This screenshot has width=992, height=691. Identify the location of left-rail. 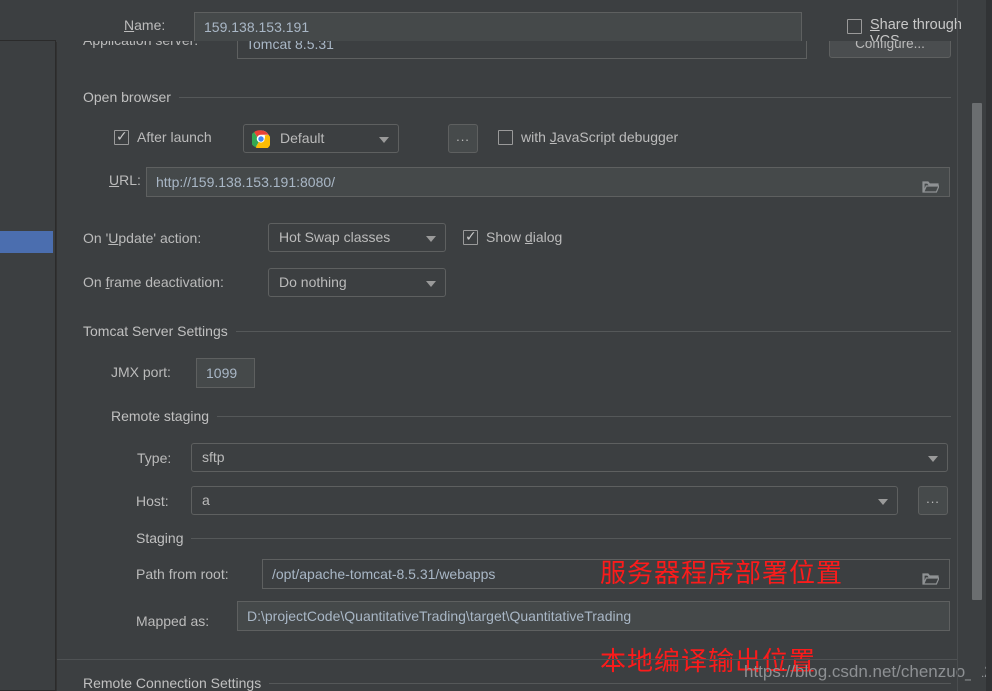
(28, 345).